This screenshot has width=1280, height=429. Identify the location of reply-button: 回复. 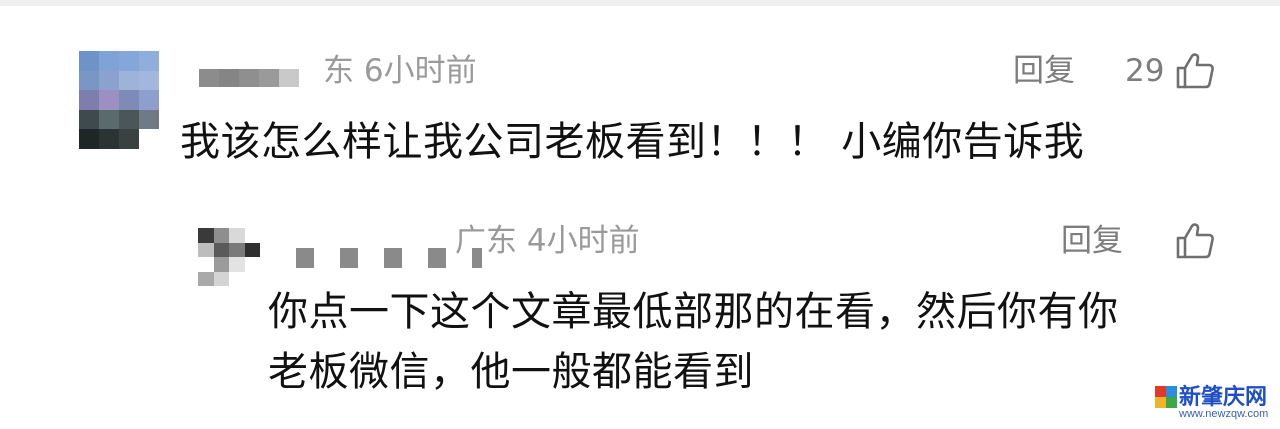
(1044, 71).